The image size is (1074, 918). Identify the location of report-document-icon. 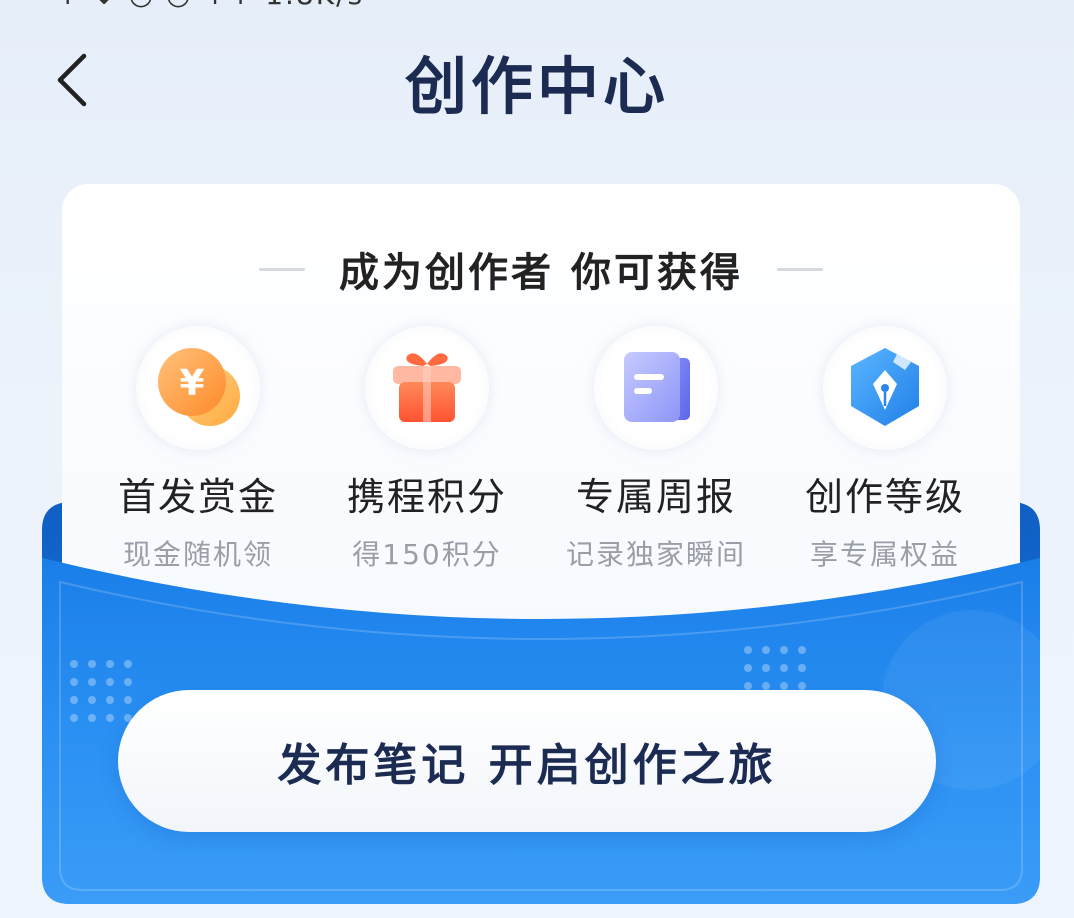
(657, 387).